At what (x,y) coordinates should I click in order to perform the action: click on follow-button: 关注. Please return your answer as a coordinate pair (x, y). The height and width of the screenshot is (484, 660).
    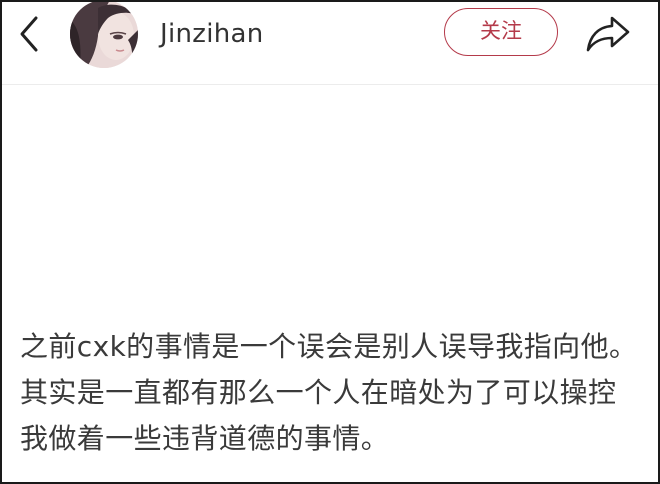
    Looking at the image, I should click on (501, 32).